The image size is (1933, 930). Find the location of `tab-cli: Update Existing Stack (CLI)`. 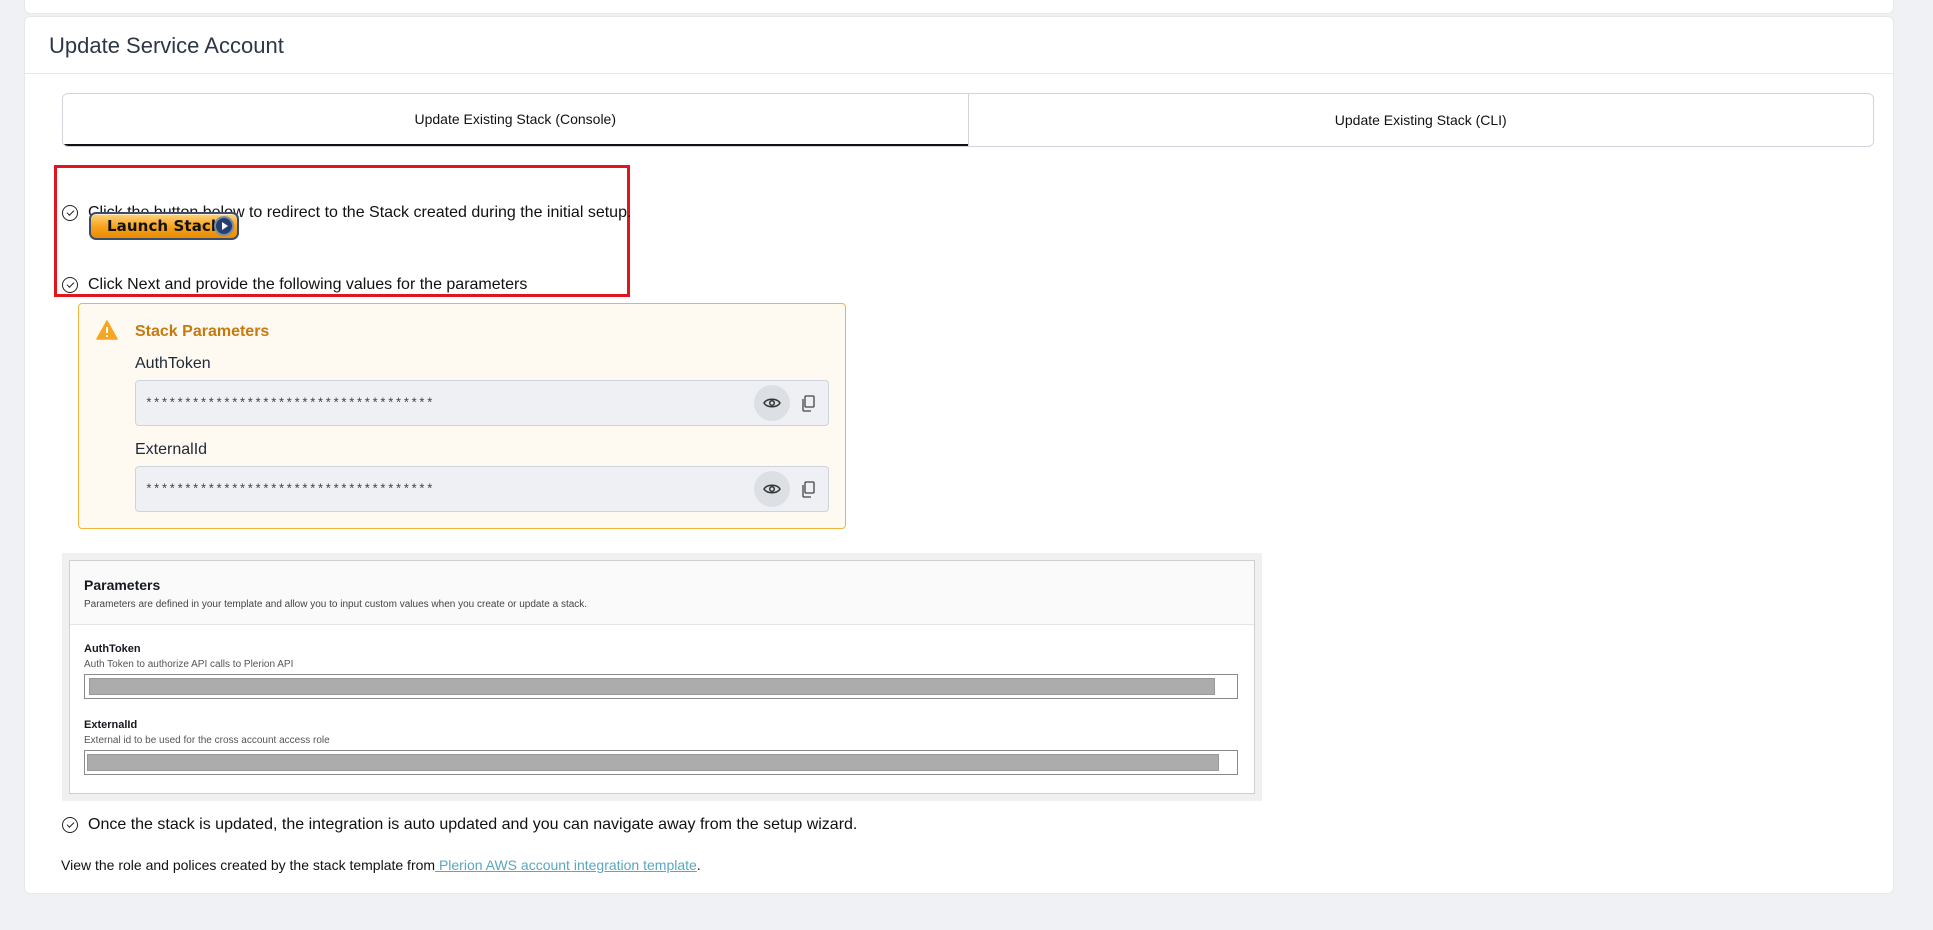

tab-cli: Update Existing Stack (CLI) is located at coordinates (1420, 120).